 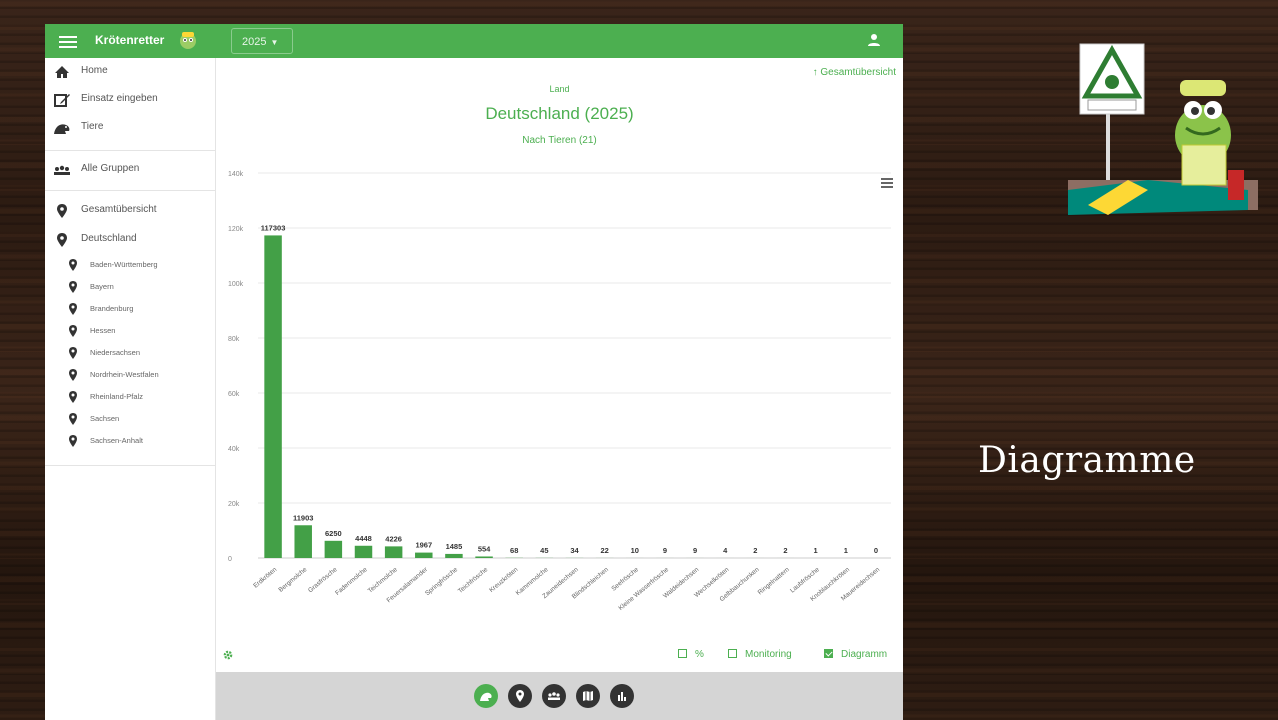 I want to click on data-label: 45, so click(x=544, y=550).